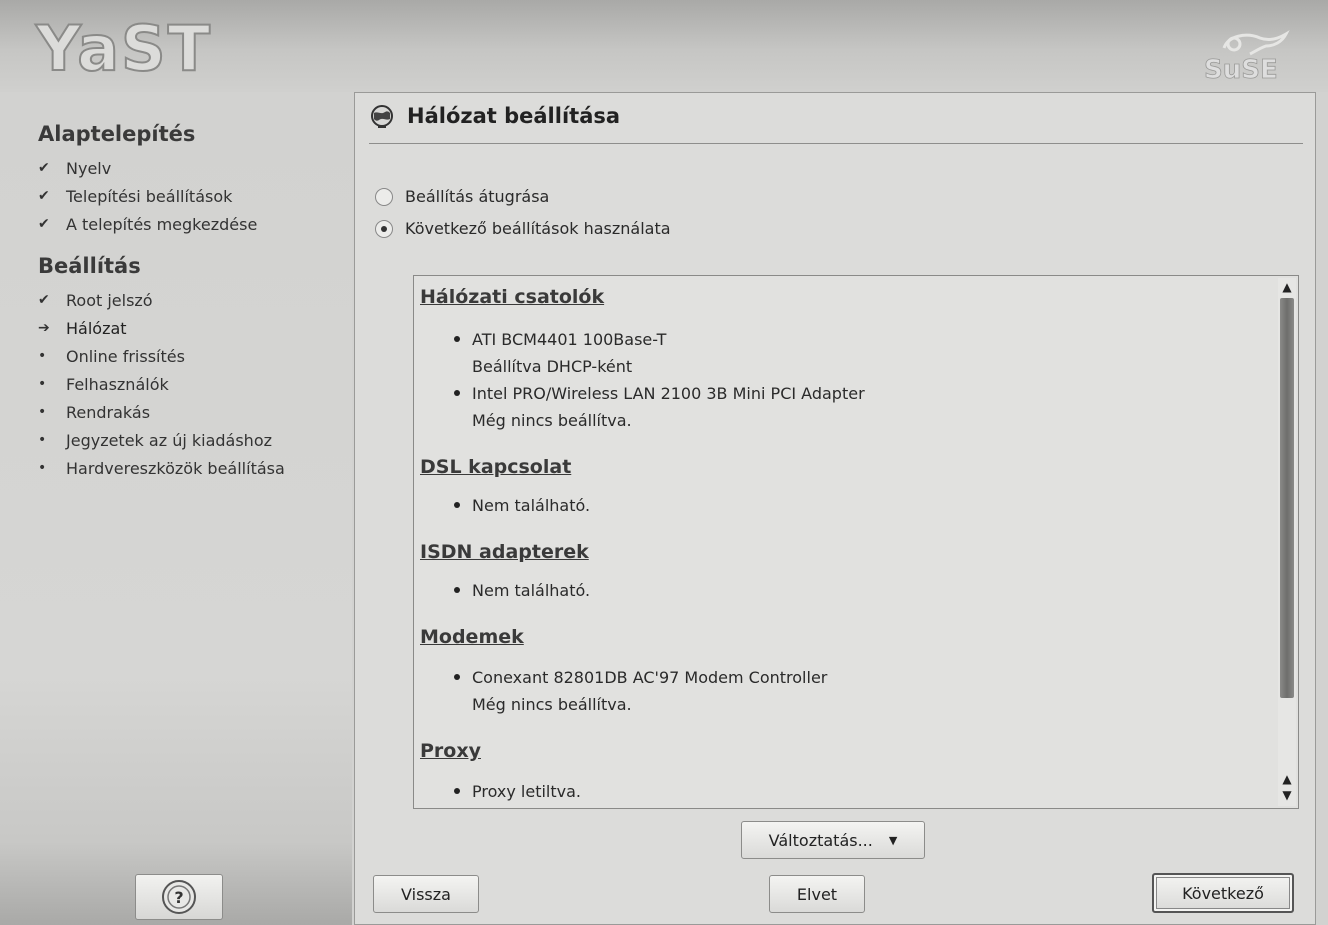 This screenshot has height=925, width=1328. Describe the element at coordinates (845, 467) in the screenshot. I see `summary-link-dsl: DSL kapcsolat` at that location.